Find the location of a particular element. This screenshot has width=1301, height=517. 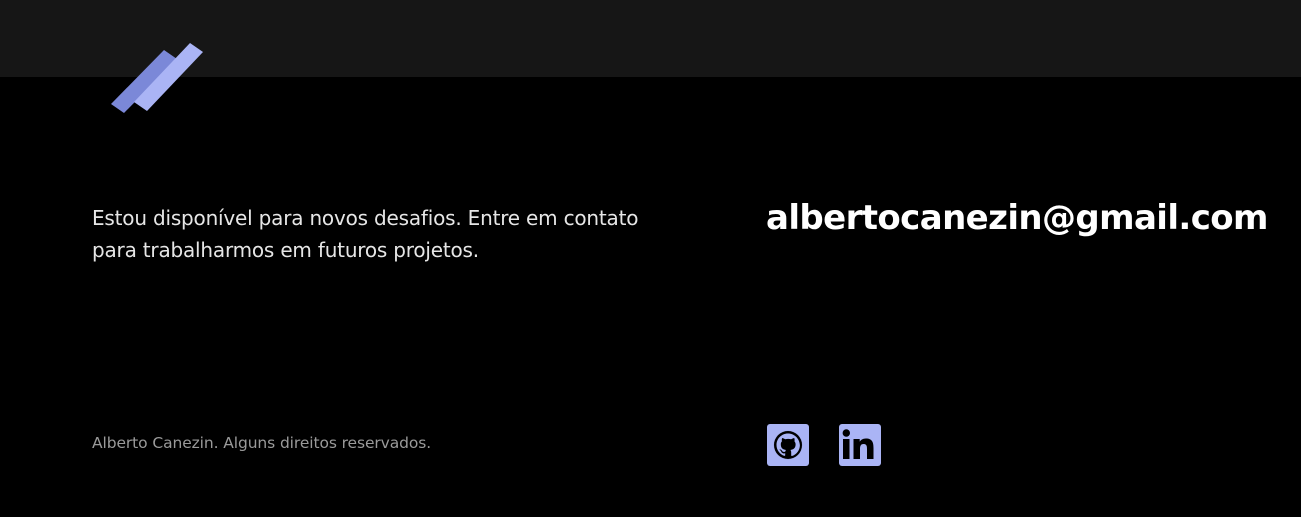

github-icon is located at coordinates (788, 445).